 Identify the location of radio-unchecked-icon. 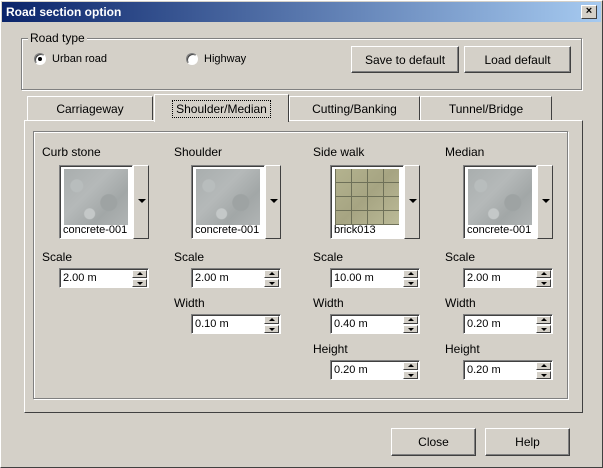
(192, 59).